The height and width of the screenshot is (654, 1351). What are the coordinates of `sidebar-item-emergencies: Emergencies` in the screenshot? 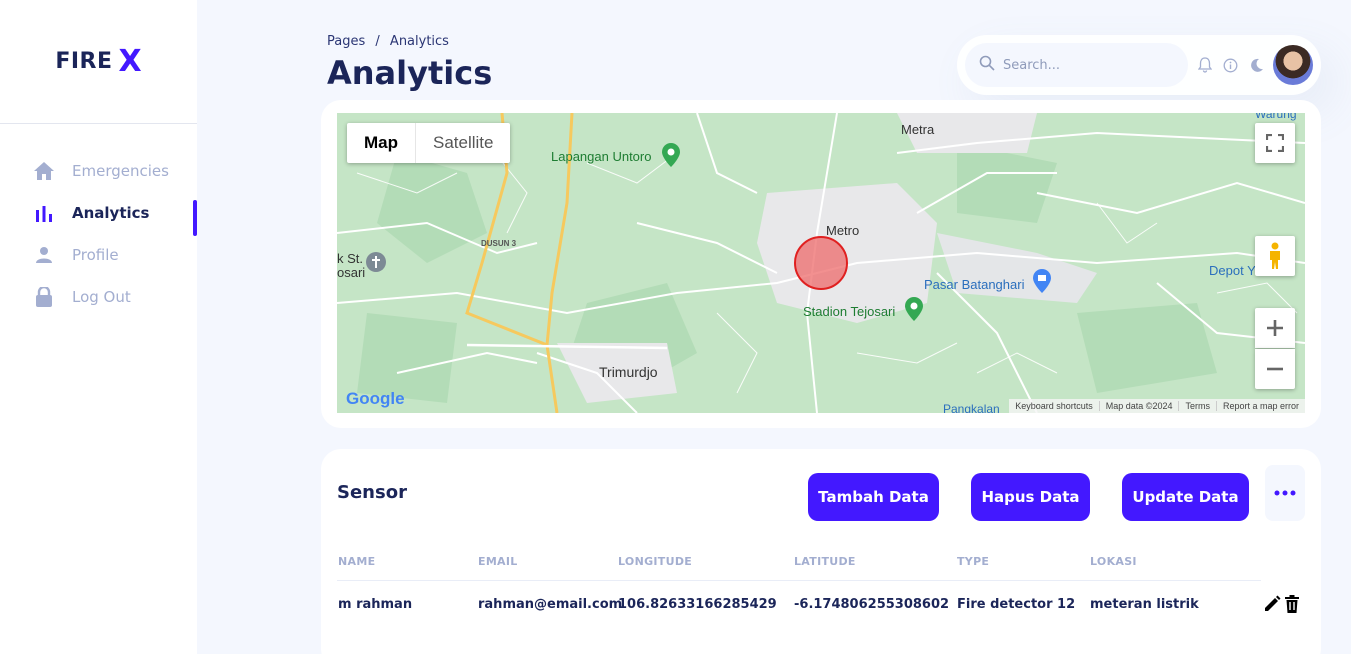 It's located at (98, 171).